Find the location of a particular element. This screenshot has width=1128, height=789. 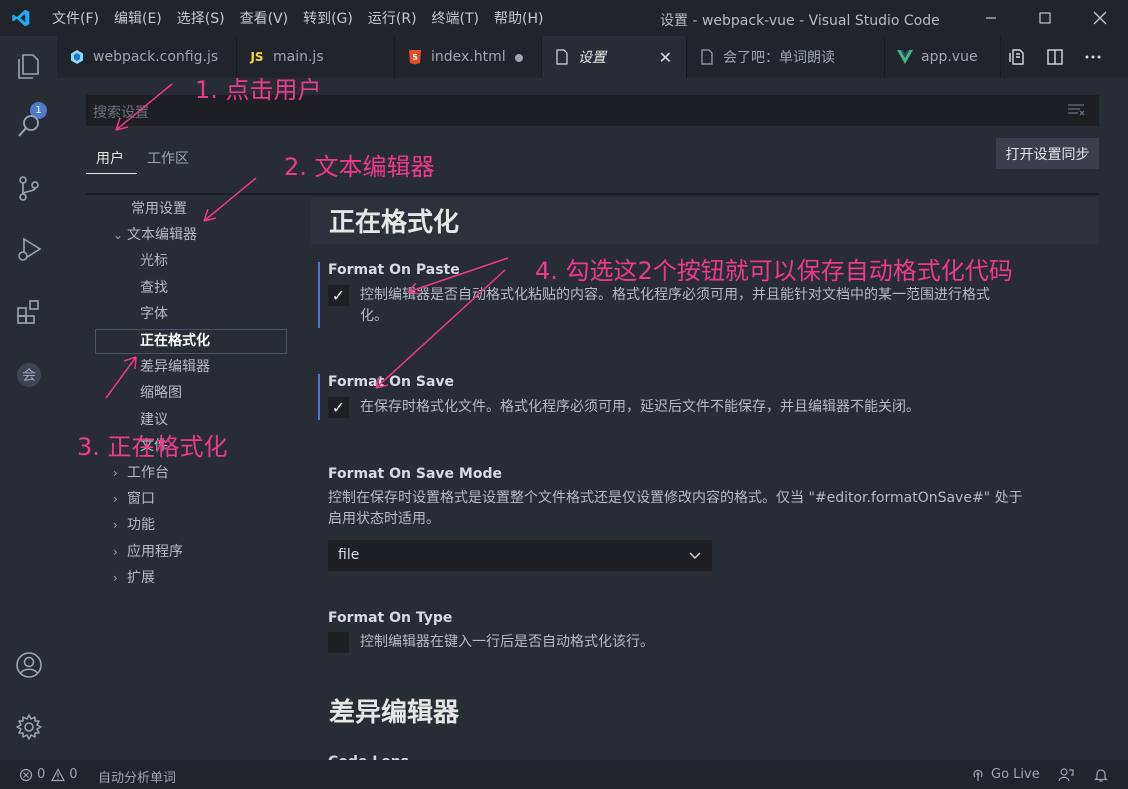

toc-item-diff-editor: 差异编辑器 is located at coordinates (175, 367).